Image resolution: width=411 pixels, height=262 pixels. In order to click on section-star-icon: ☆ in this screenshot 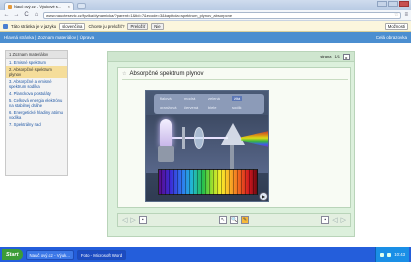, I will do `click(124, 74)`.